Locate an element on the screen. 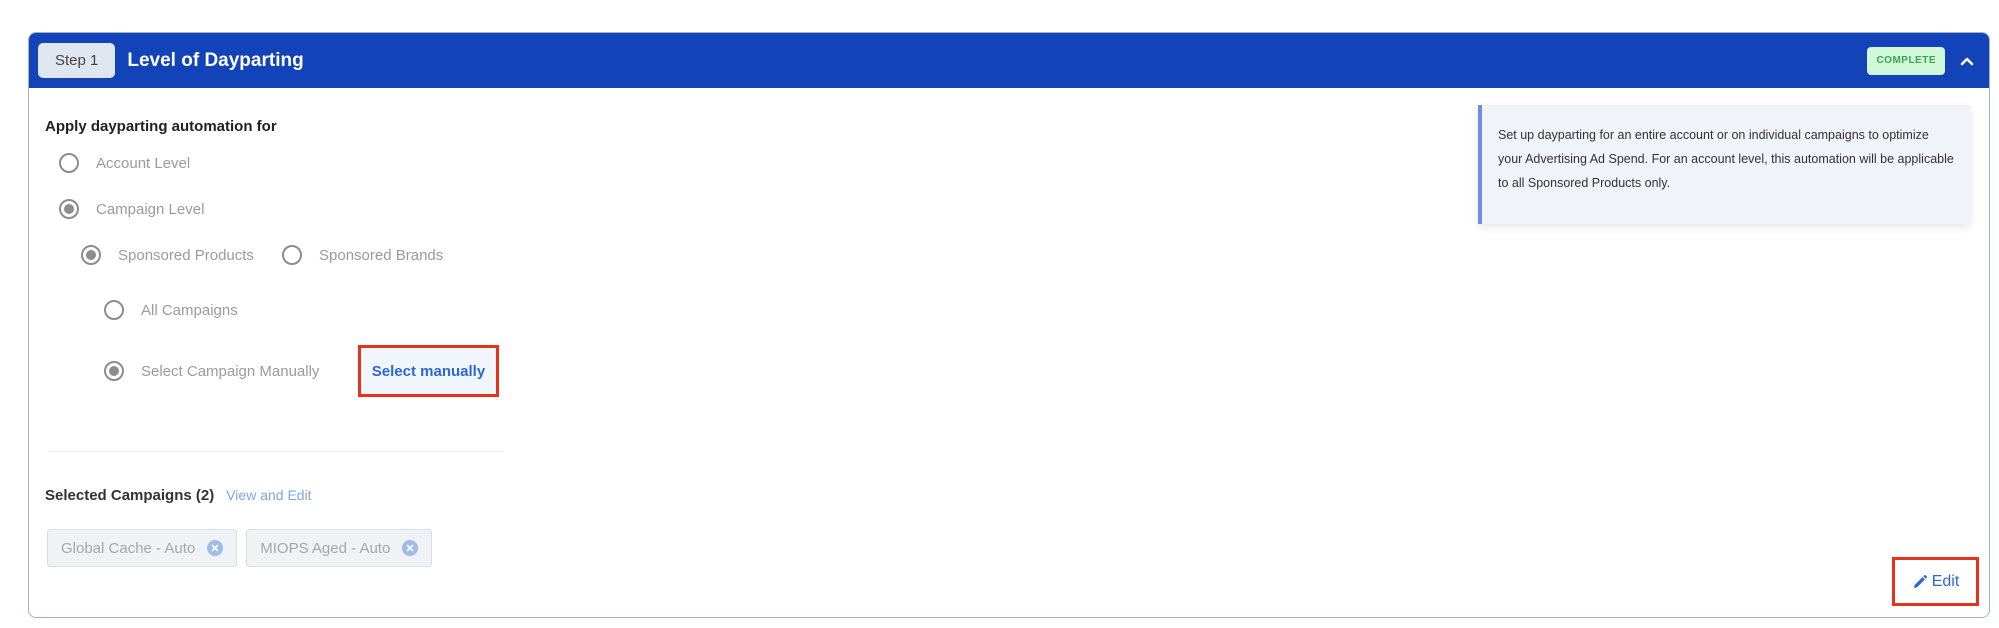  radio-label: Campaign Level is located at coordinates (150, 209).